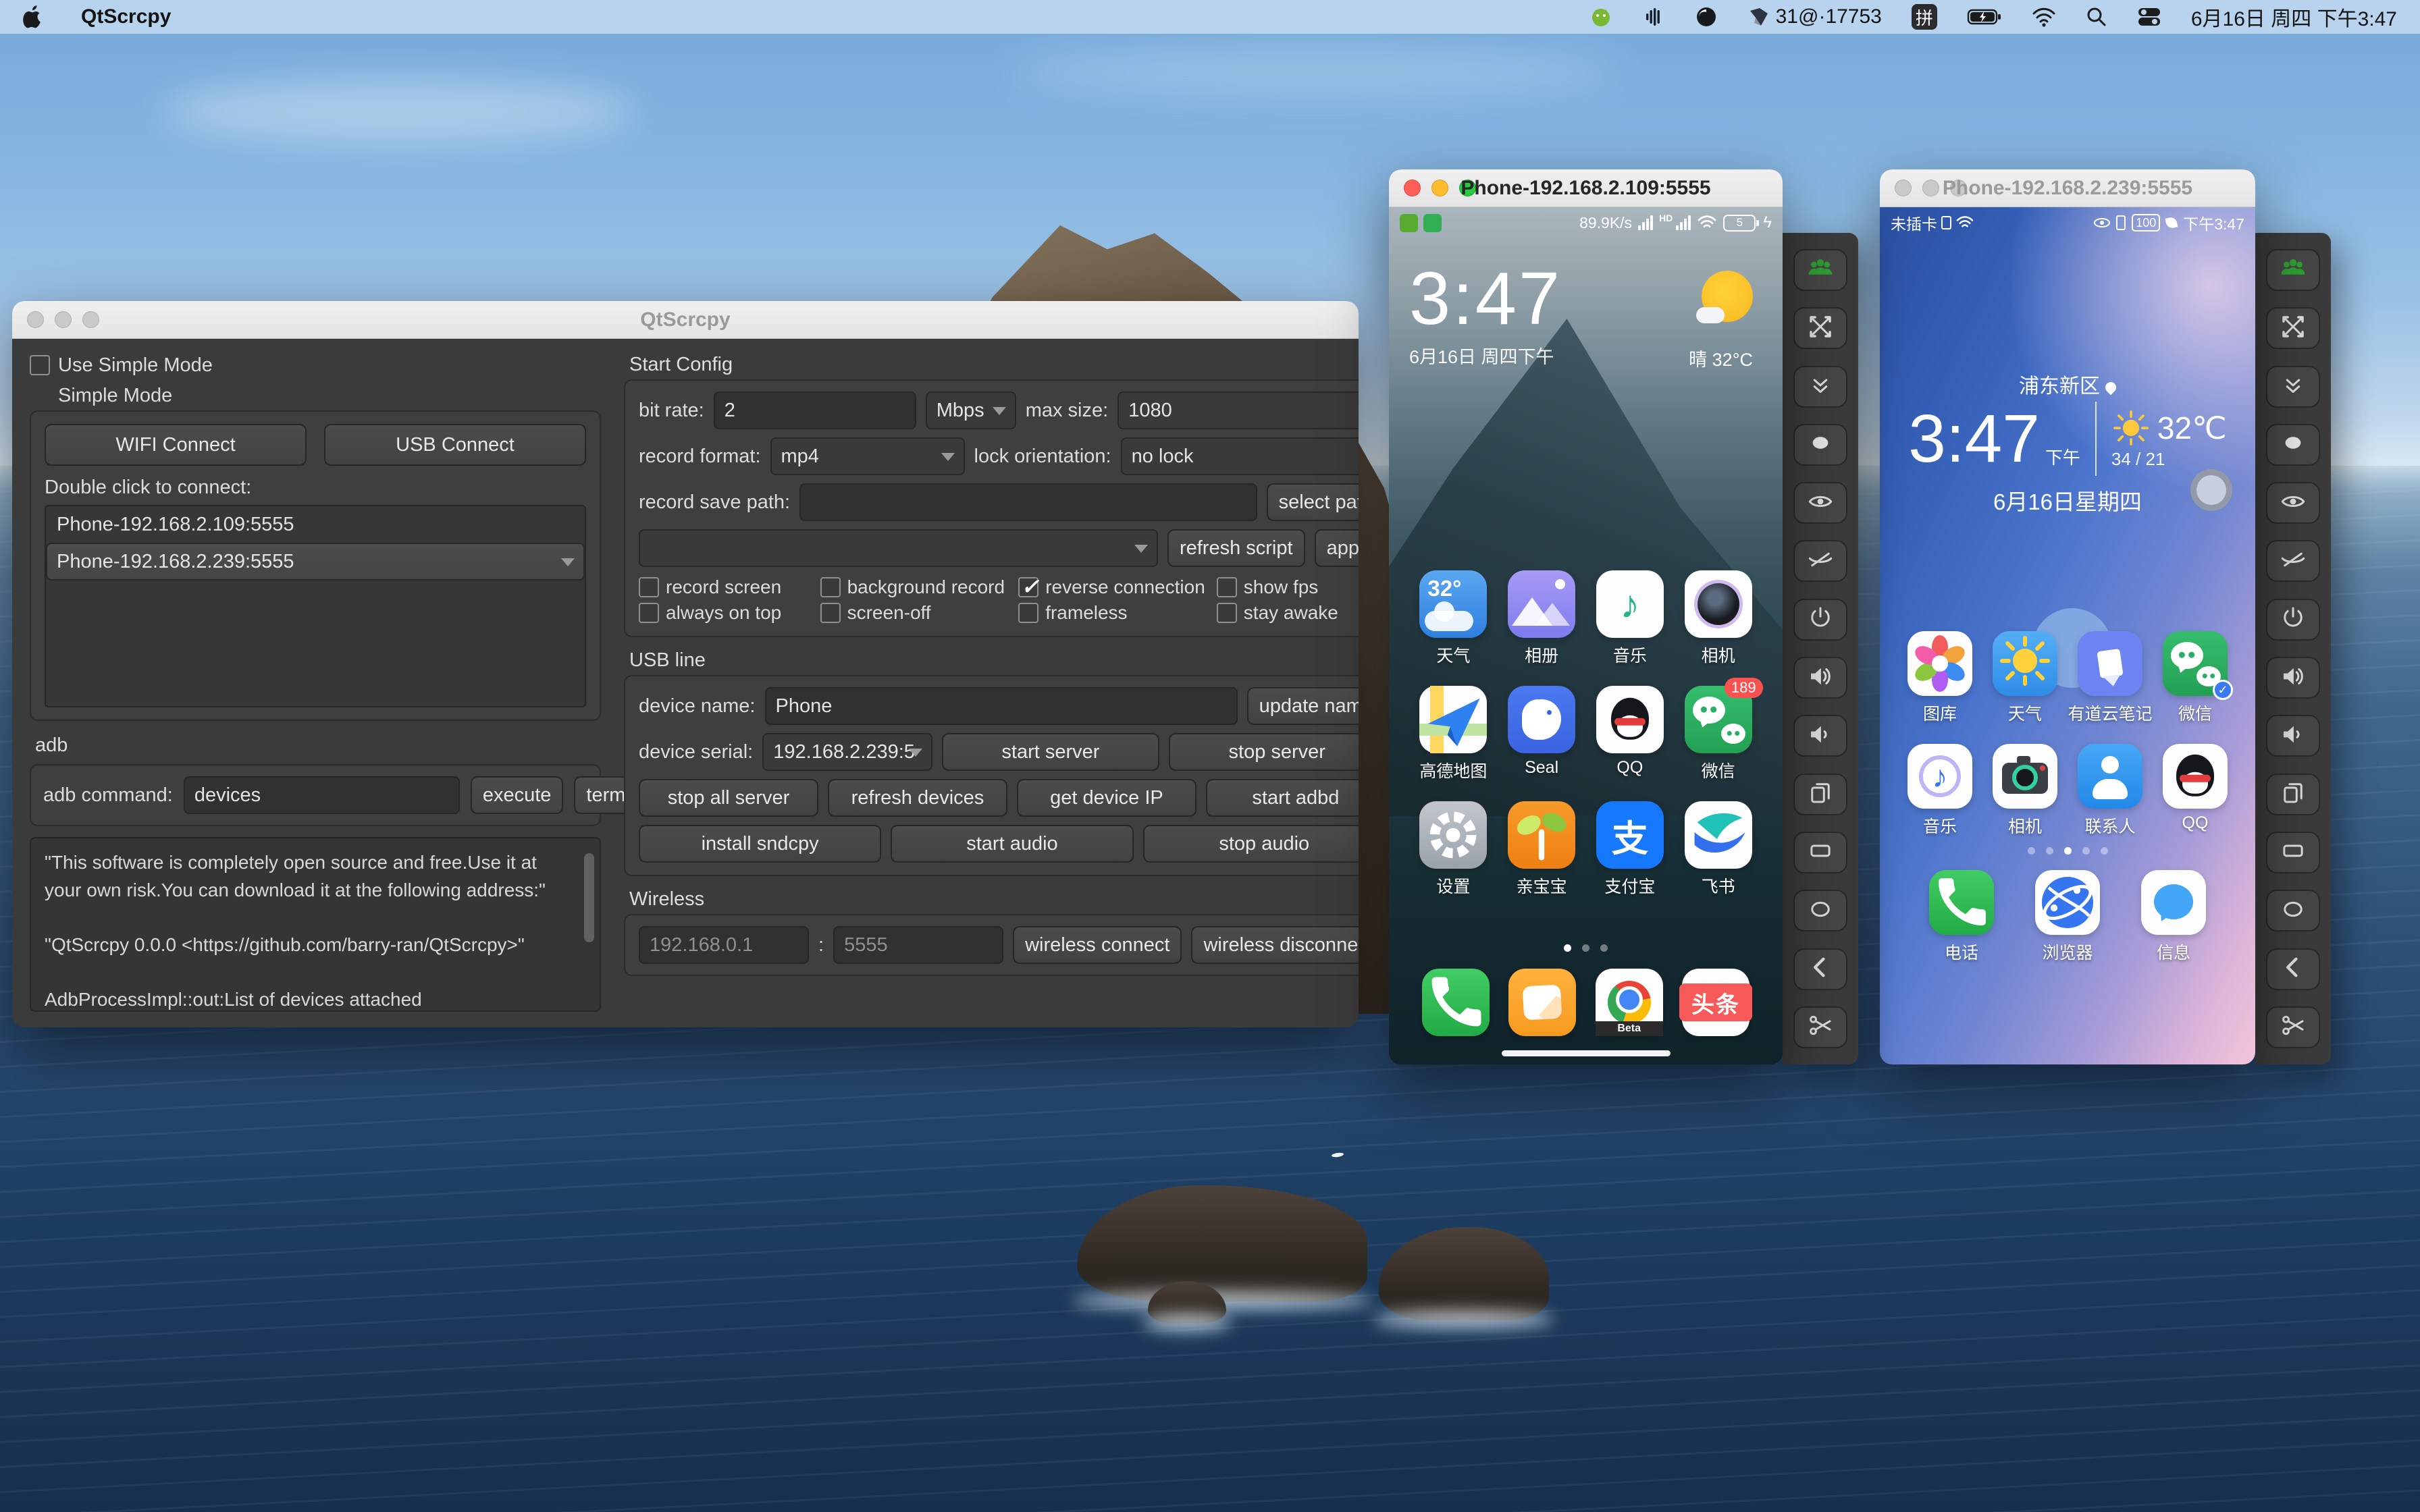  Describe the element at coordinates (455, 445) in the screenshot. I see `usb-connect-button: USB Connect` at that location.